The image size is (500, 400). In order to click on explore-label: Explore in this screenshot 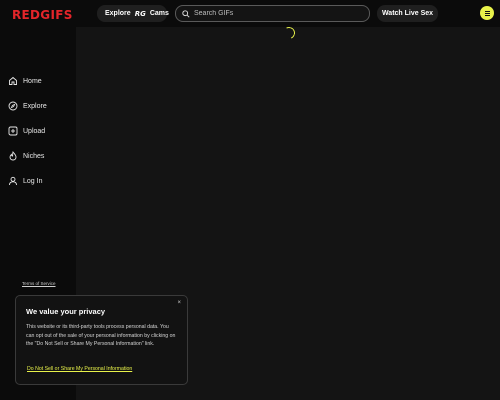, I will do `click(118, 13)`.